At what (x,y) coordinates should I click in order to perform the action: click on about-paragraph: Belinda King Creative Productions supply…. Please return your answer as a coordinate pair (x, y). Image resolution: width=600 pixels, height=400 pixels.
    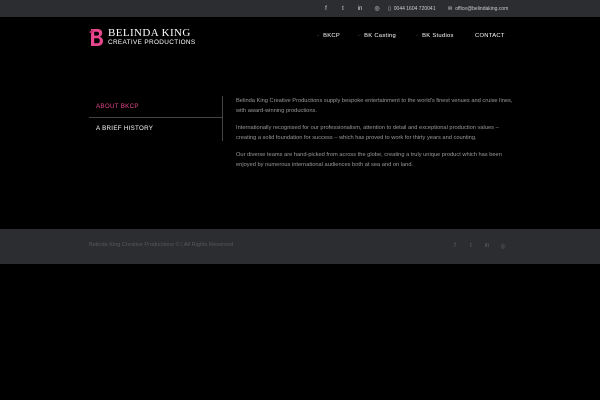
    Looking at the image, I should click on (374, 106).